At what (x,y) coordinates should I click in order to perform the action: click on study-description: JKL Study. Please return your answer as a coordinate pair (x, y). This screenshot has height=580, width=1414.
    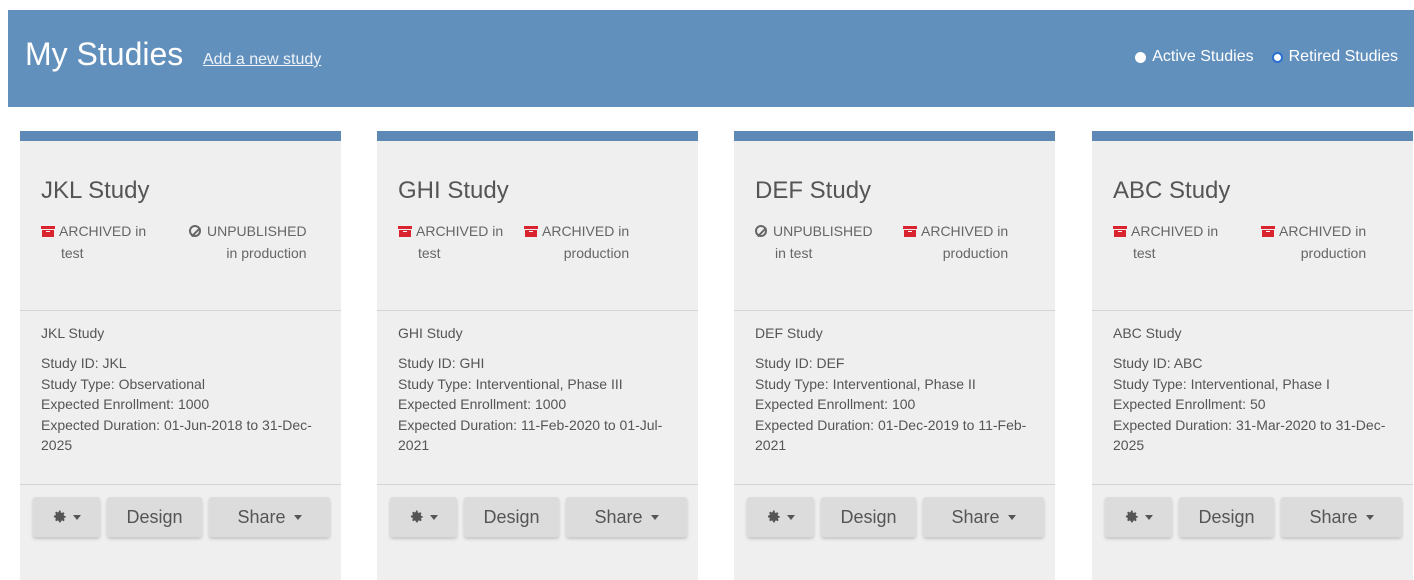
    Looking at the image, I should click on (73, 333).